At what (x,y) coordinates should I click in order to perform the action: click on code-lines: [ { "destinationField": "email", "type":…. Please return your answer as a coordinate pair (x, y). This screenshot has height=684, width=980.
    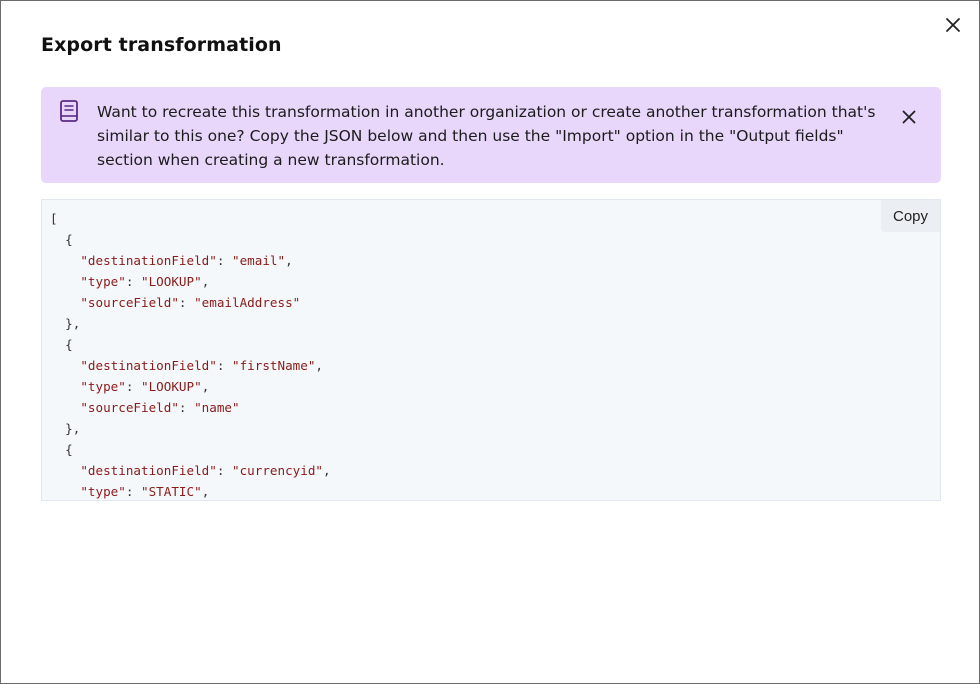
    Looking at the image, I should click on (190, 354).